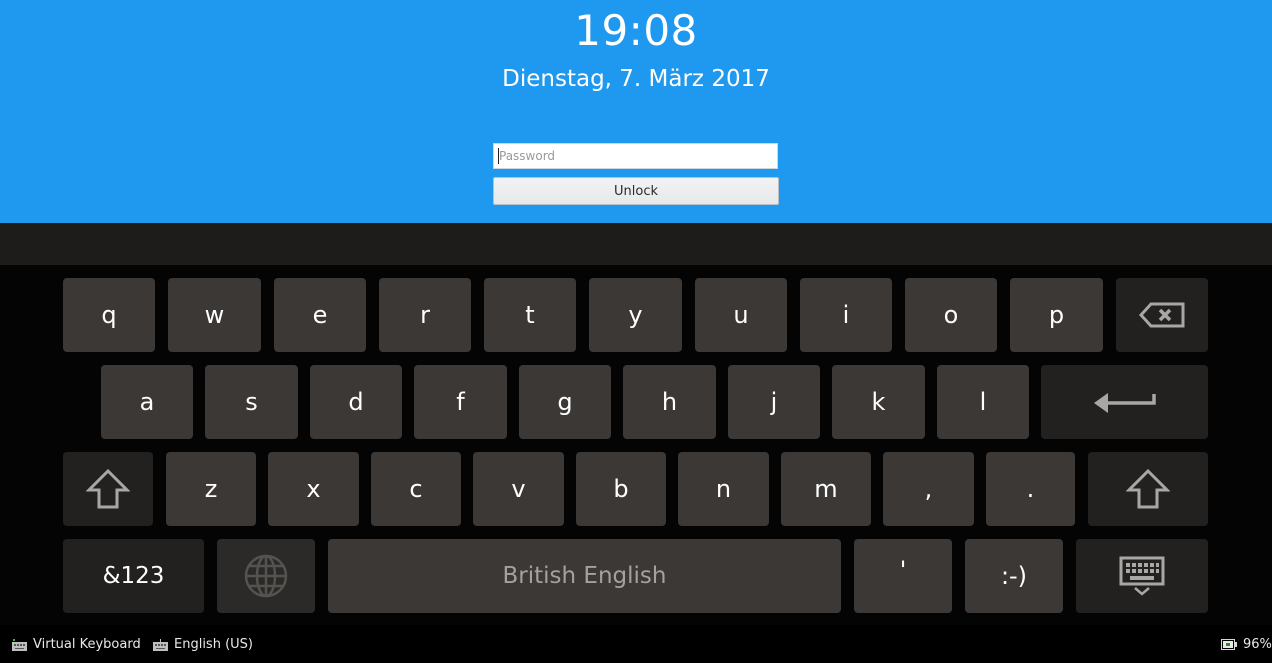 The width and height of the screenshot is (1272, 663). I want to click on key-m: m, so click(826, 489).